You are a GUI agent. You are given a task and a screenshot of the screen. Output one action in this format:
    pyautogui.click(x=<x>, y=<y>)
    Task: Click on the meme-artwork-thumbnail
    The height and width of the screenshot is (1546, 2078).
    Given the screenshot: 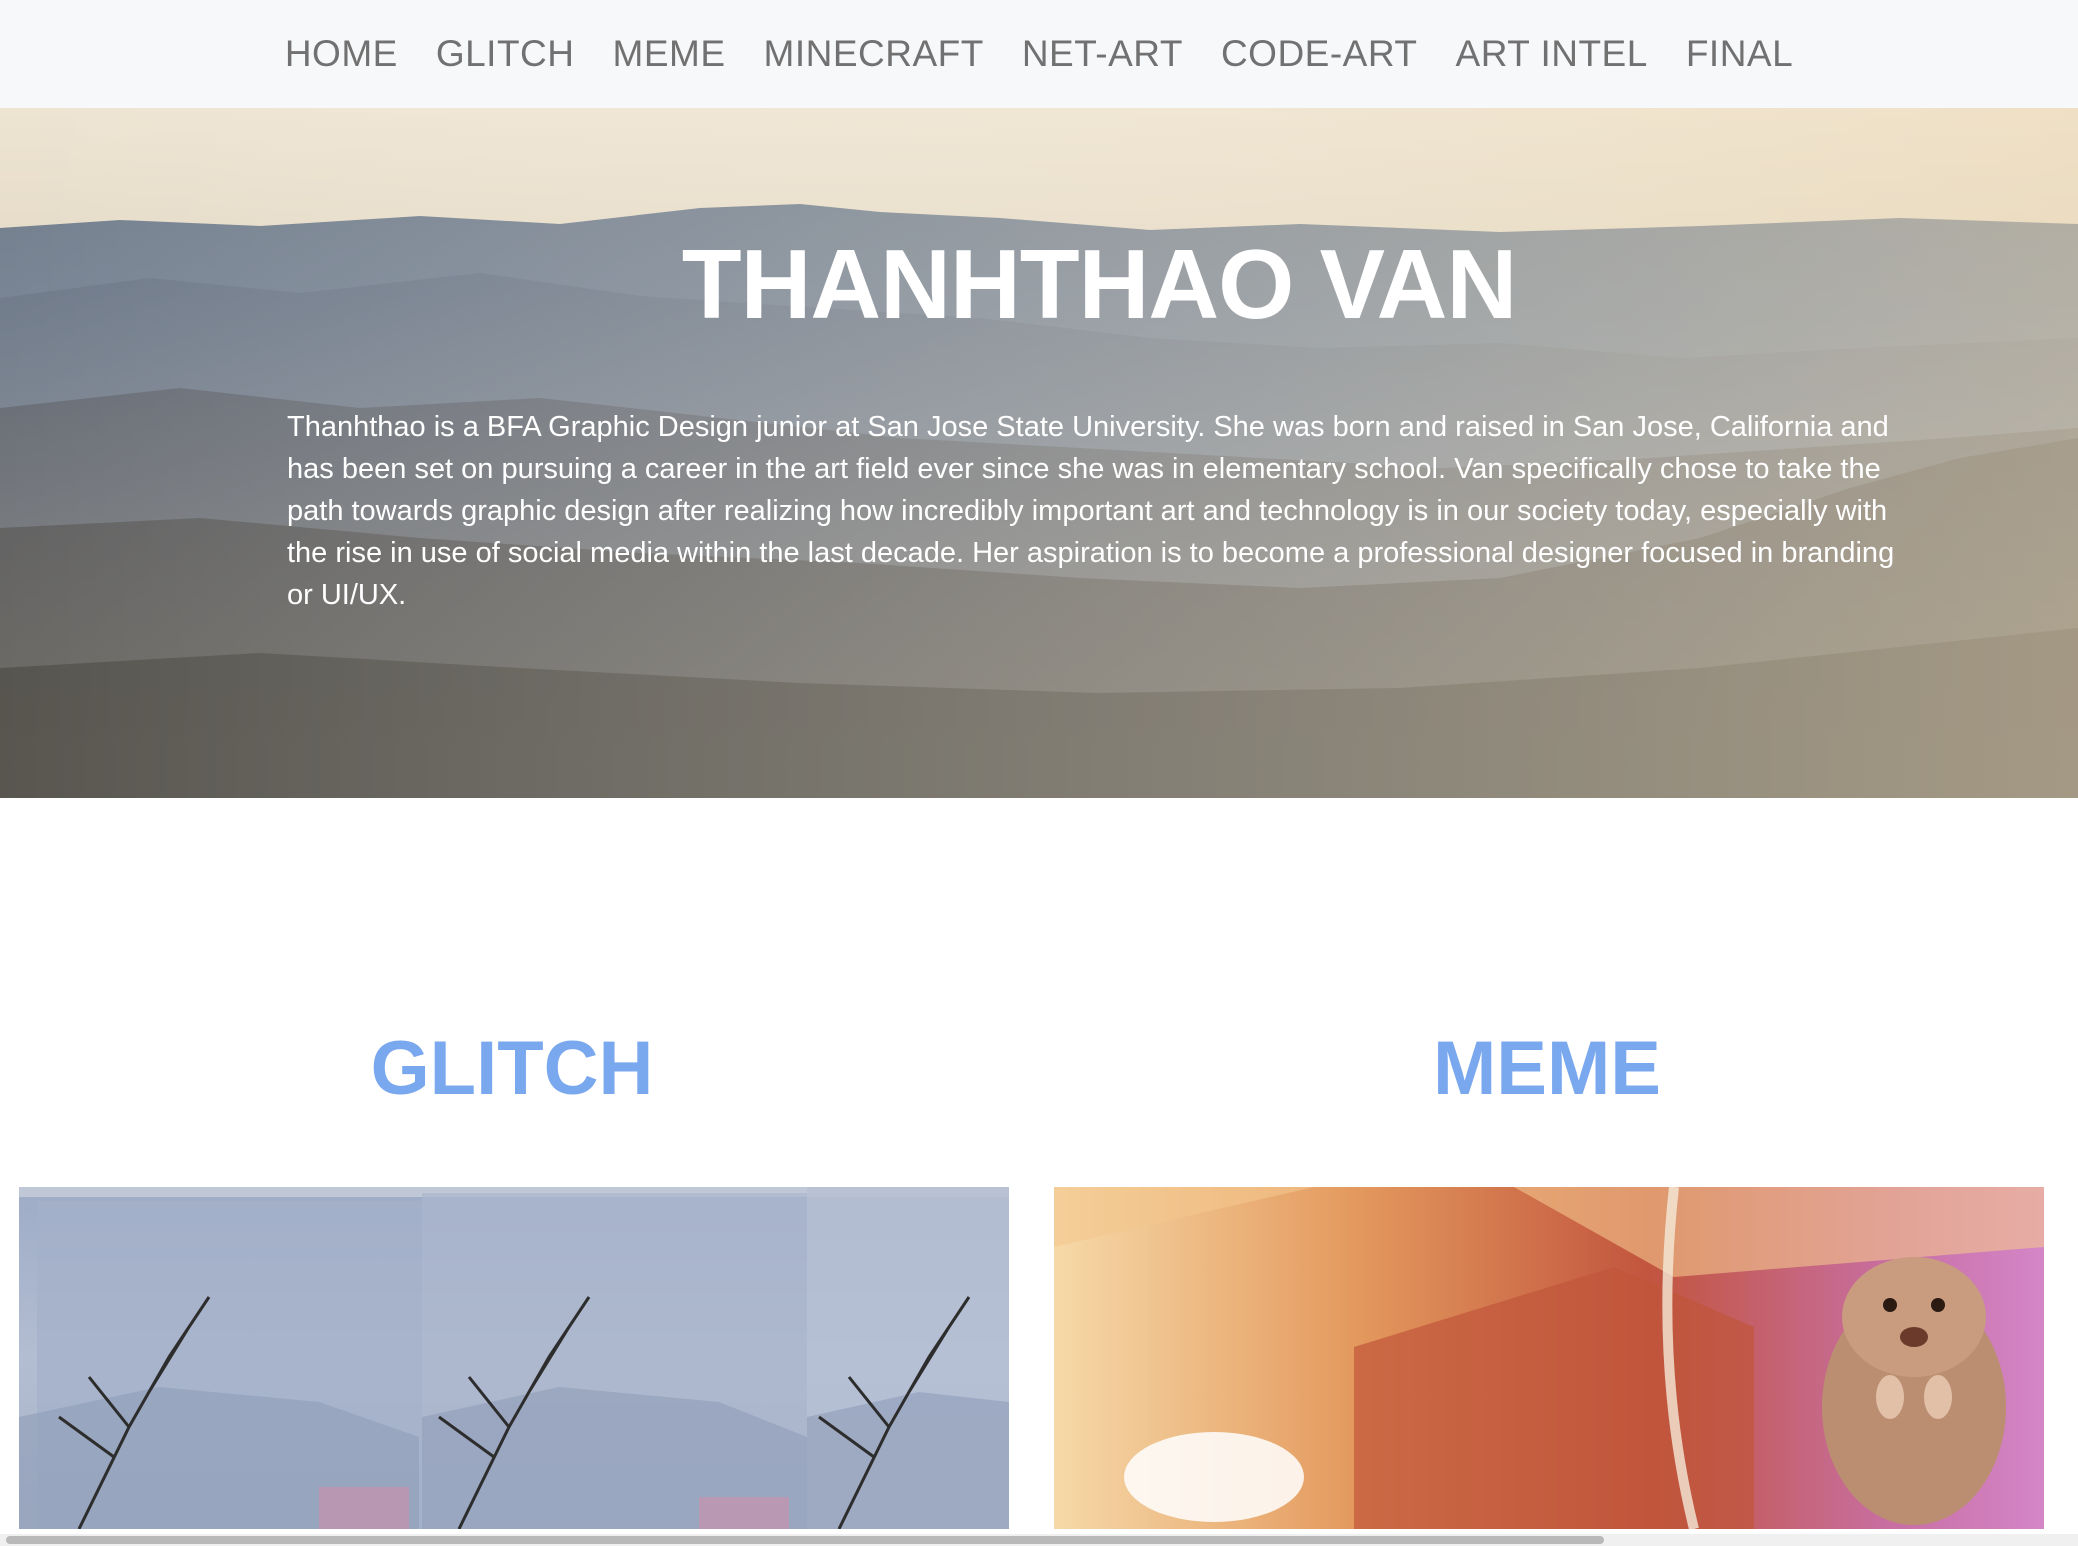 What is the action you would take?
    pyautogui.click(x=1549, y=1358)
    